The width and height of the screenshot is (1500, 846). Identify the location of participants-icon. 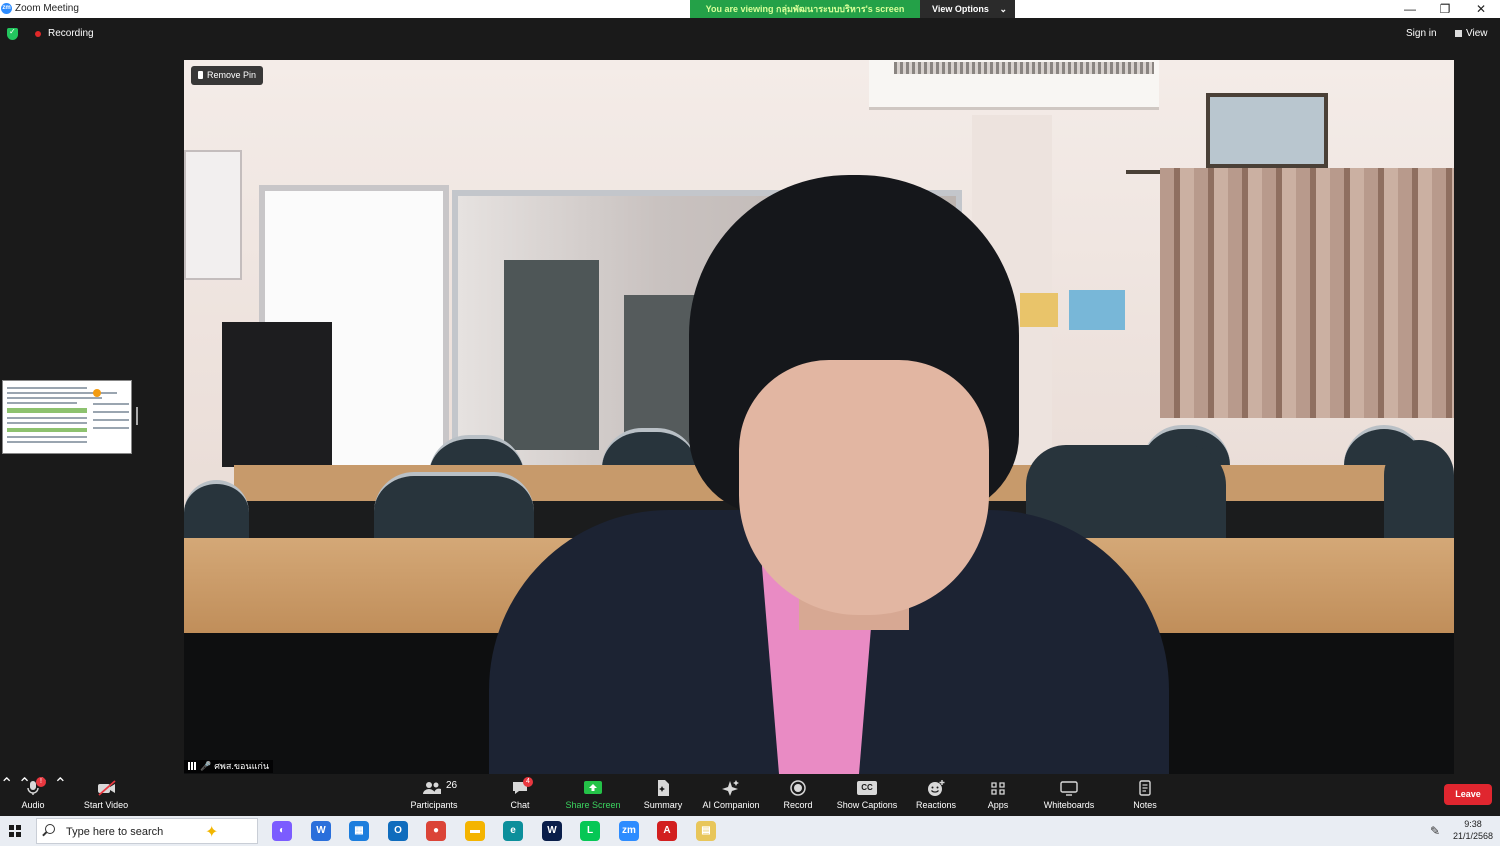
(431, 788).